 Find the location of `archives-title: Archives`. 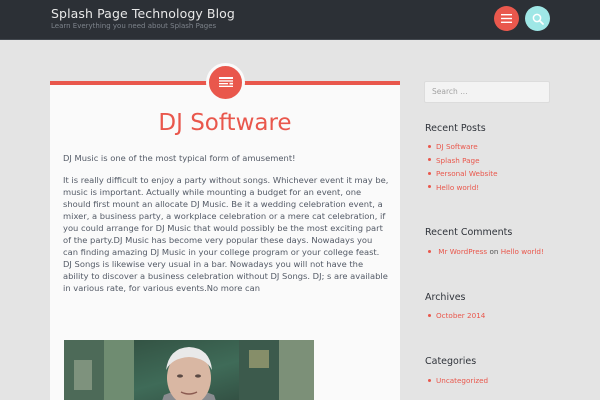

archives-title: Archives is located at coordinates (445, 297).